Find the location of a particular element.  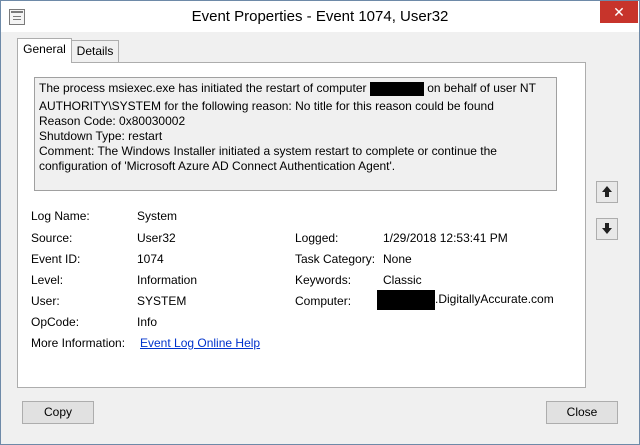

window-close-button: ✕ is located at coordinates (619, 12).